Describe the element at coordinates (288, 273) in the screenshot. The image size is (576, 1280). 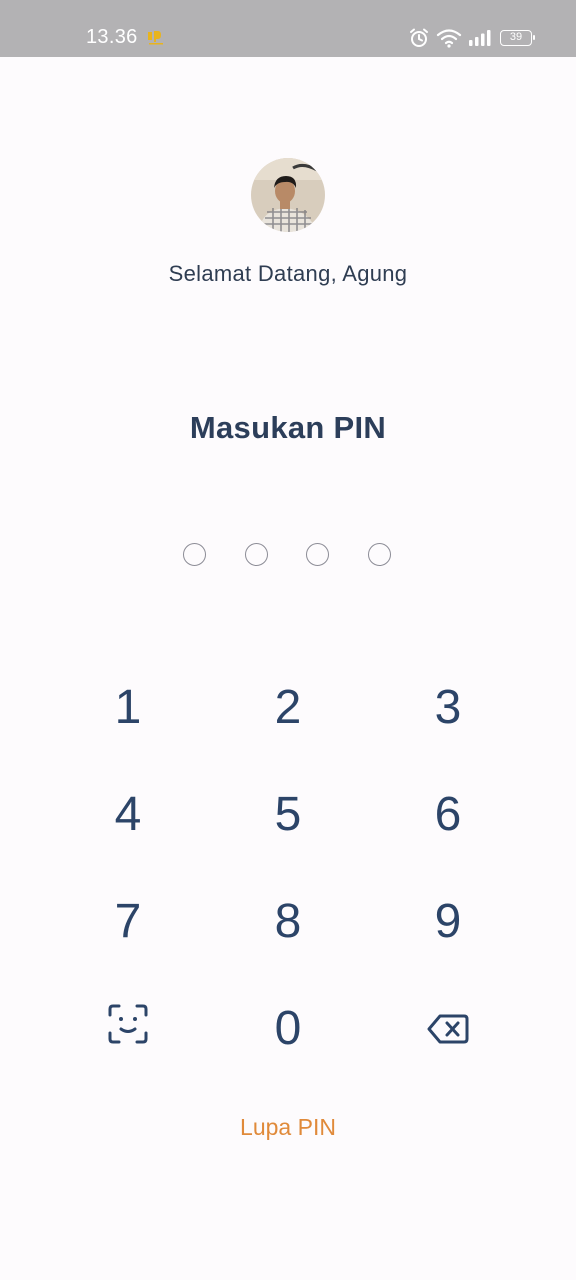
I see `greeting-text: Selamat Datang, Agung` at that location.